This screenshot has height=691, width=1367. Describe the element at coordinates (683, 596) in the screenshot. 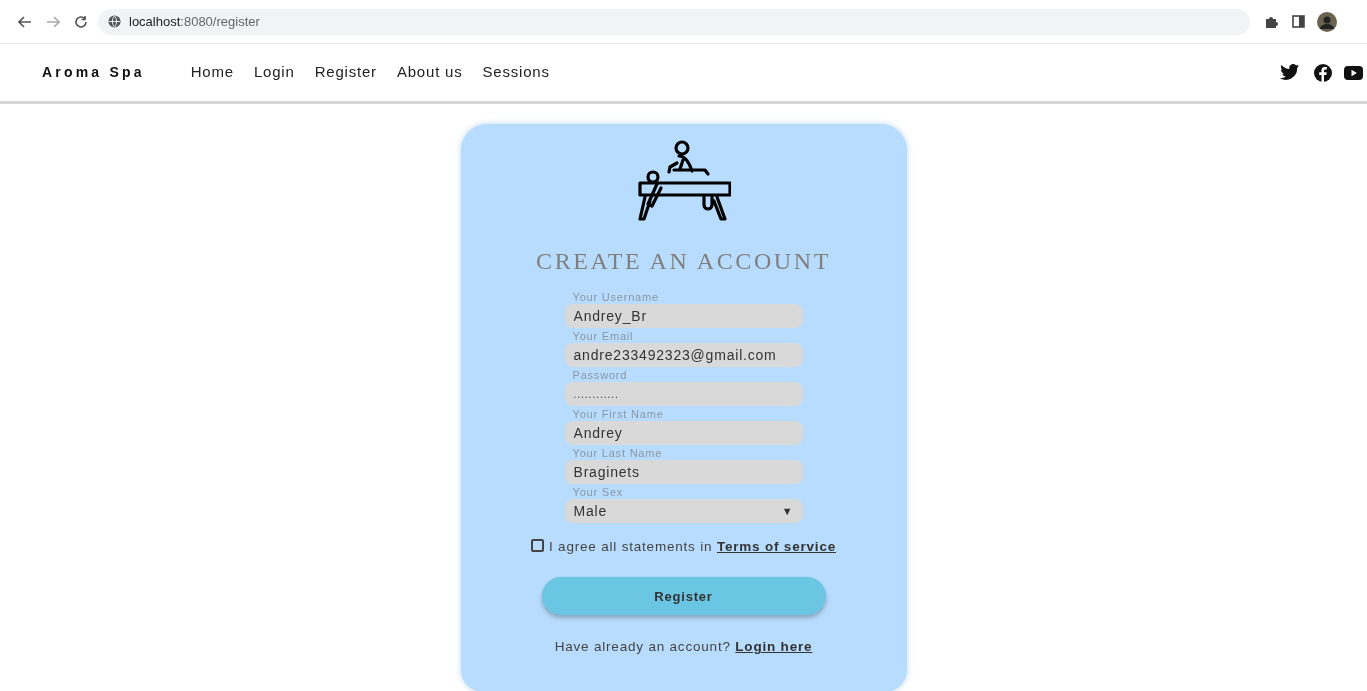

I see `register-button: Register` at that location.